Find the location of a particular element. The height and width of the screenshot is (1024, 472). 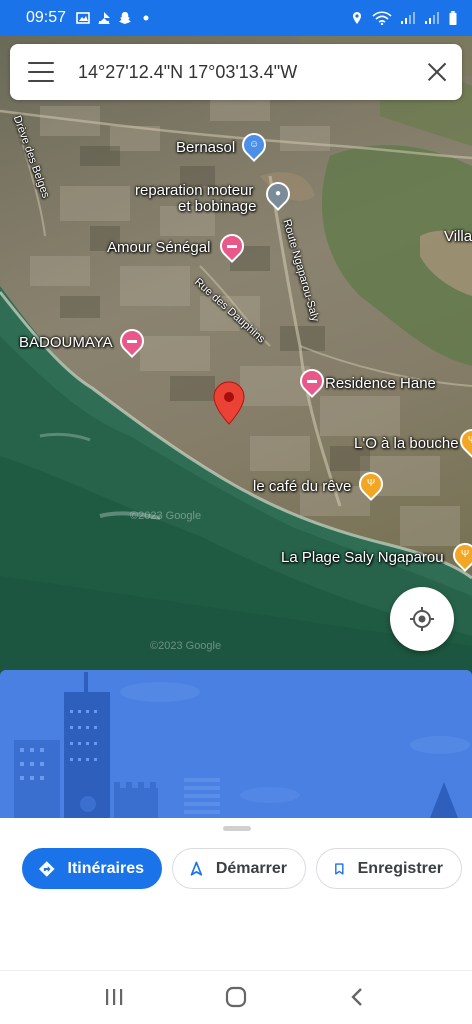

place-label-badoumaya: BADOUMAYA is located at coordinates (66, 342).